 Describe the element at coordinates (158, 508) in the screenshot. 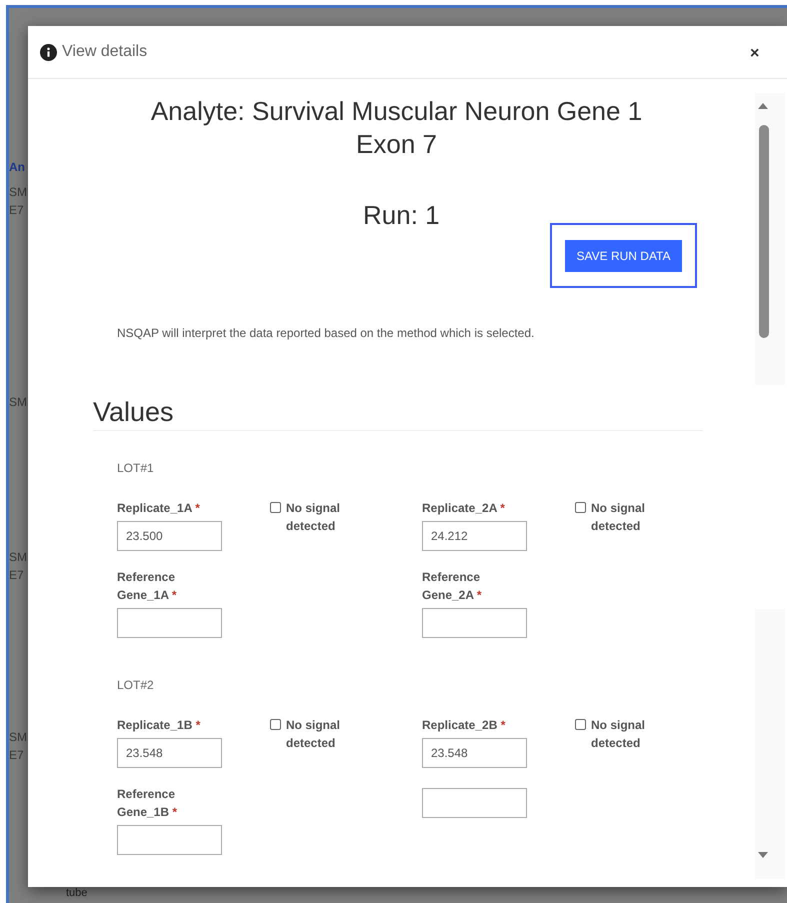

I see `field-label: Replicate_1A *` at that location.